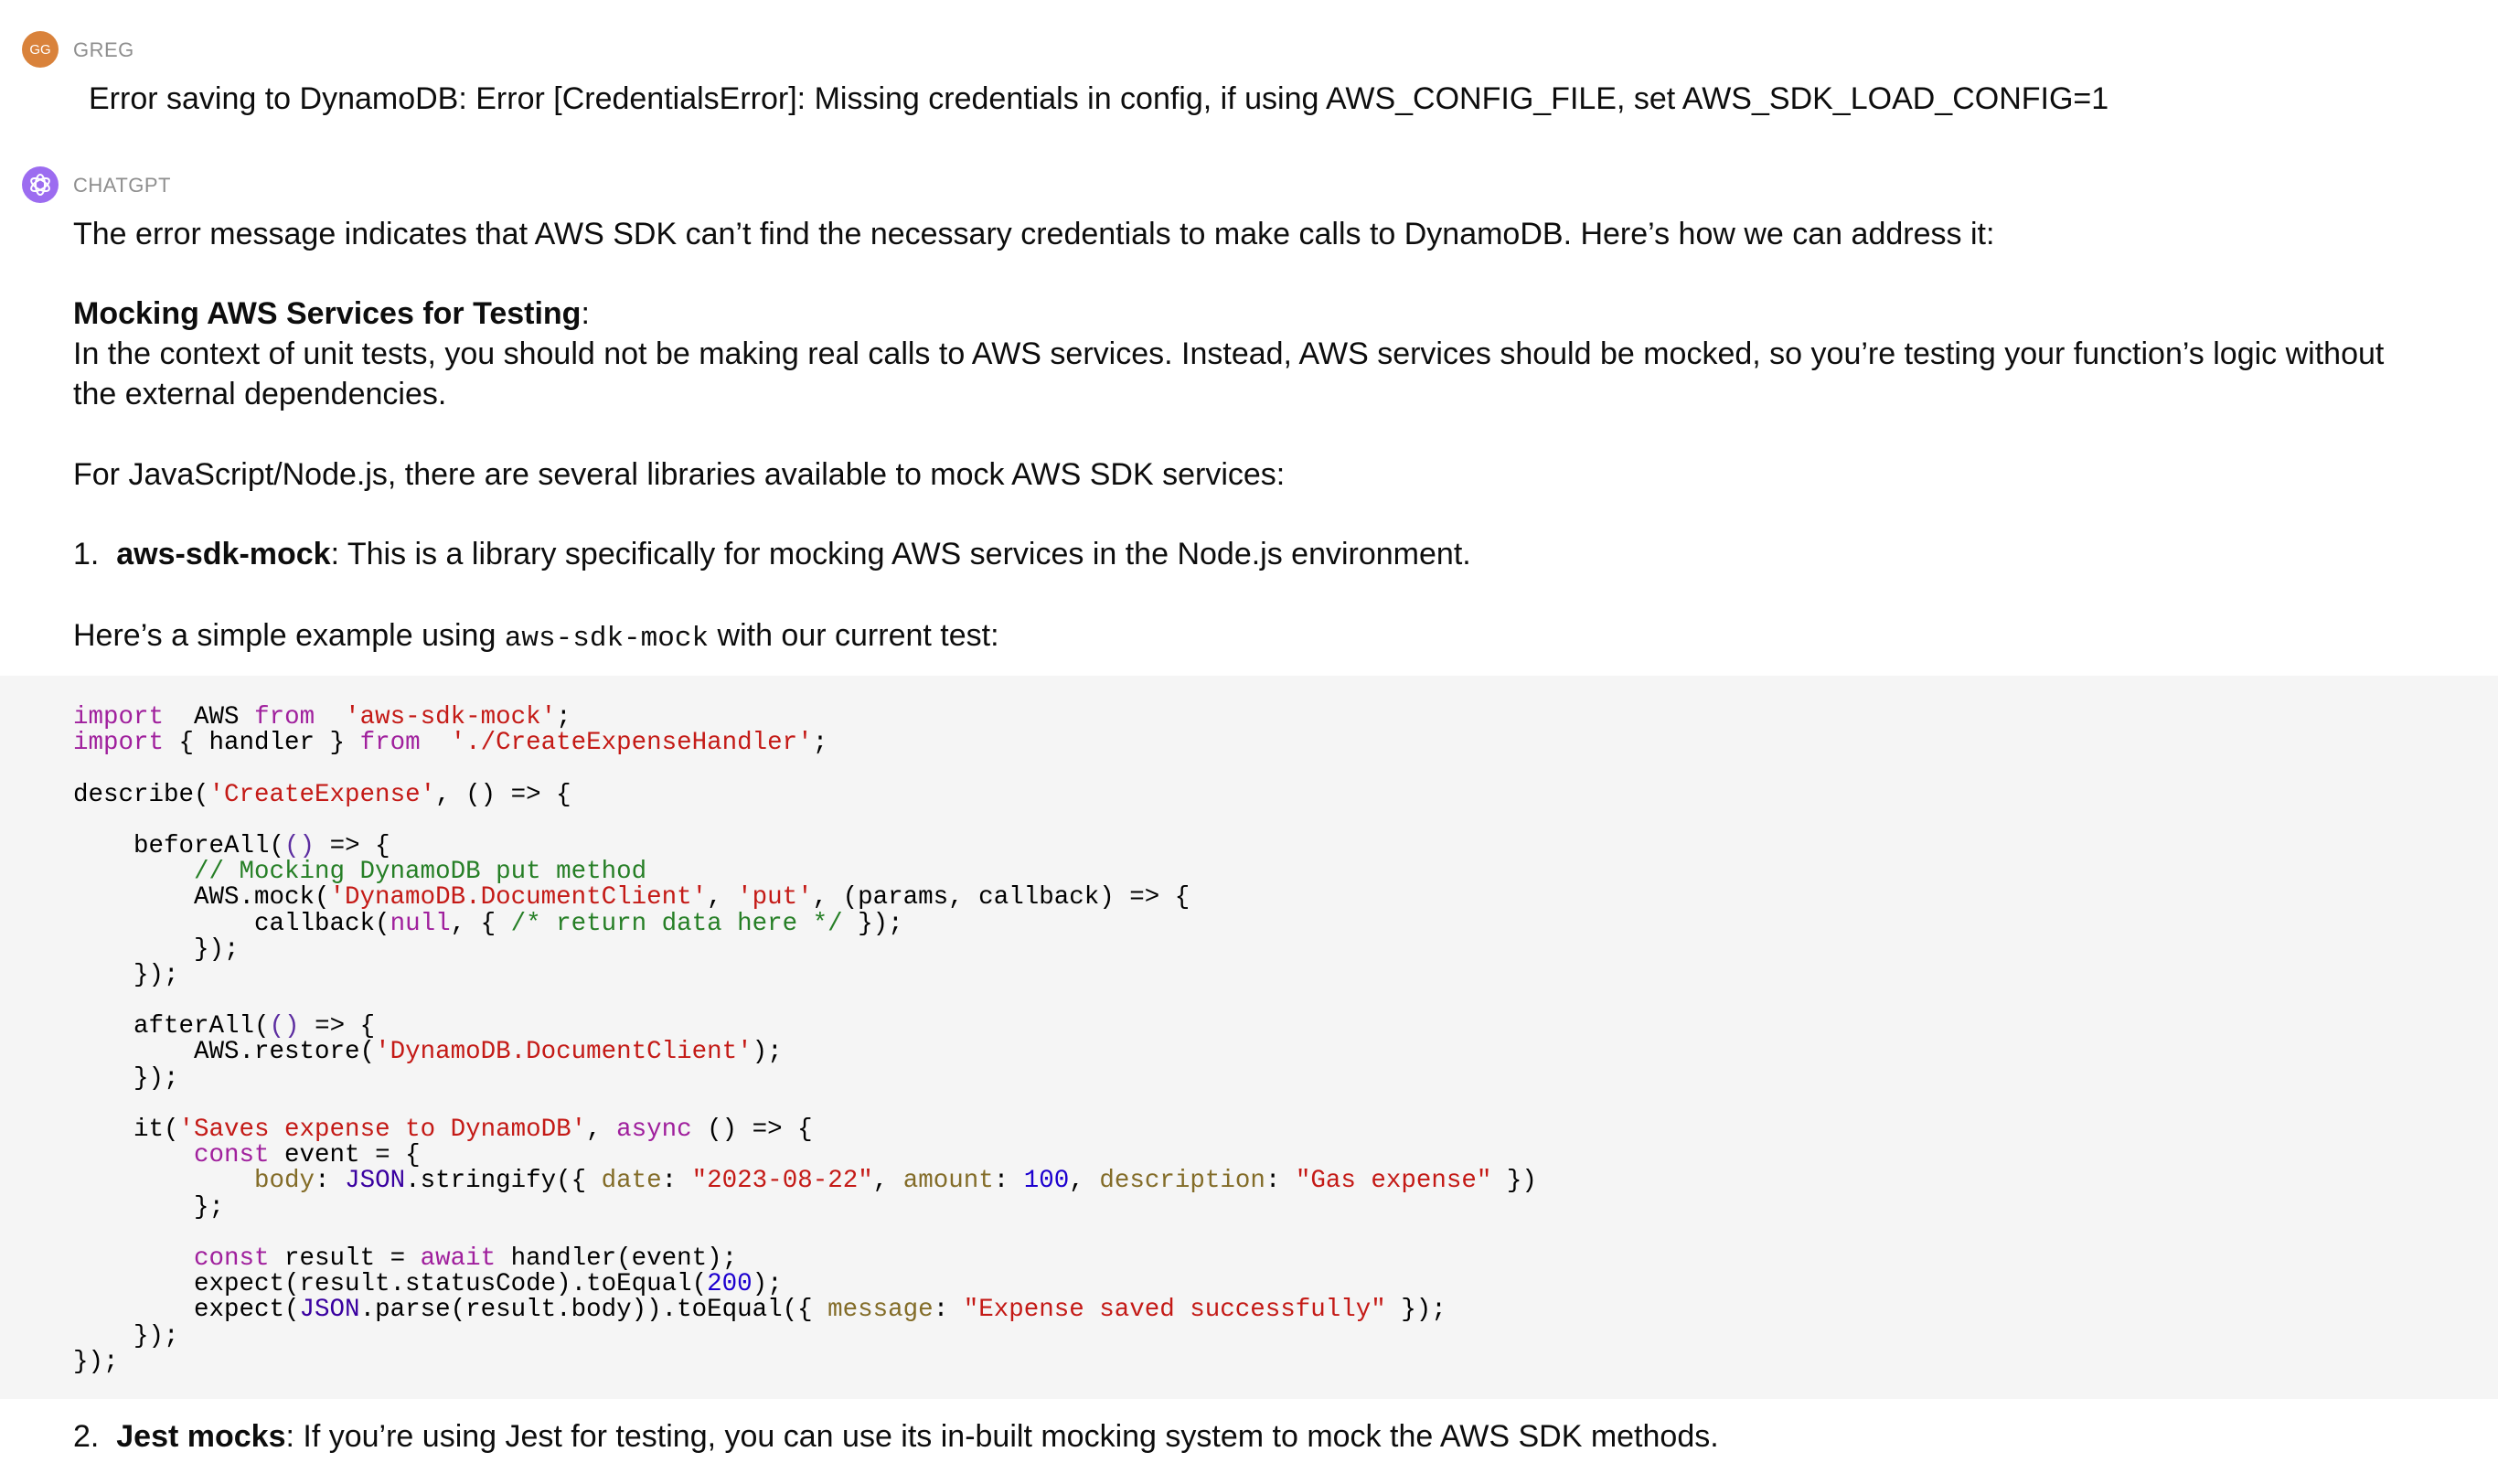 The width and height of the screenshot is (2498, 1484). What do you see at coordinates (805, 1207) in the screenshot?
I see `code-line: };` at bounding box center [805, 1207].